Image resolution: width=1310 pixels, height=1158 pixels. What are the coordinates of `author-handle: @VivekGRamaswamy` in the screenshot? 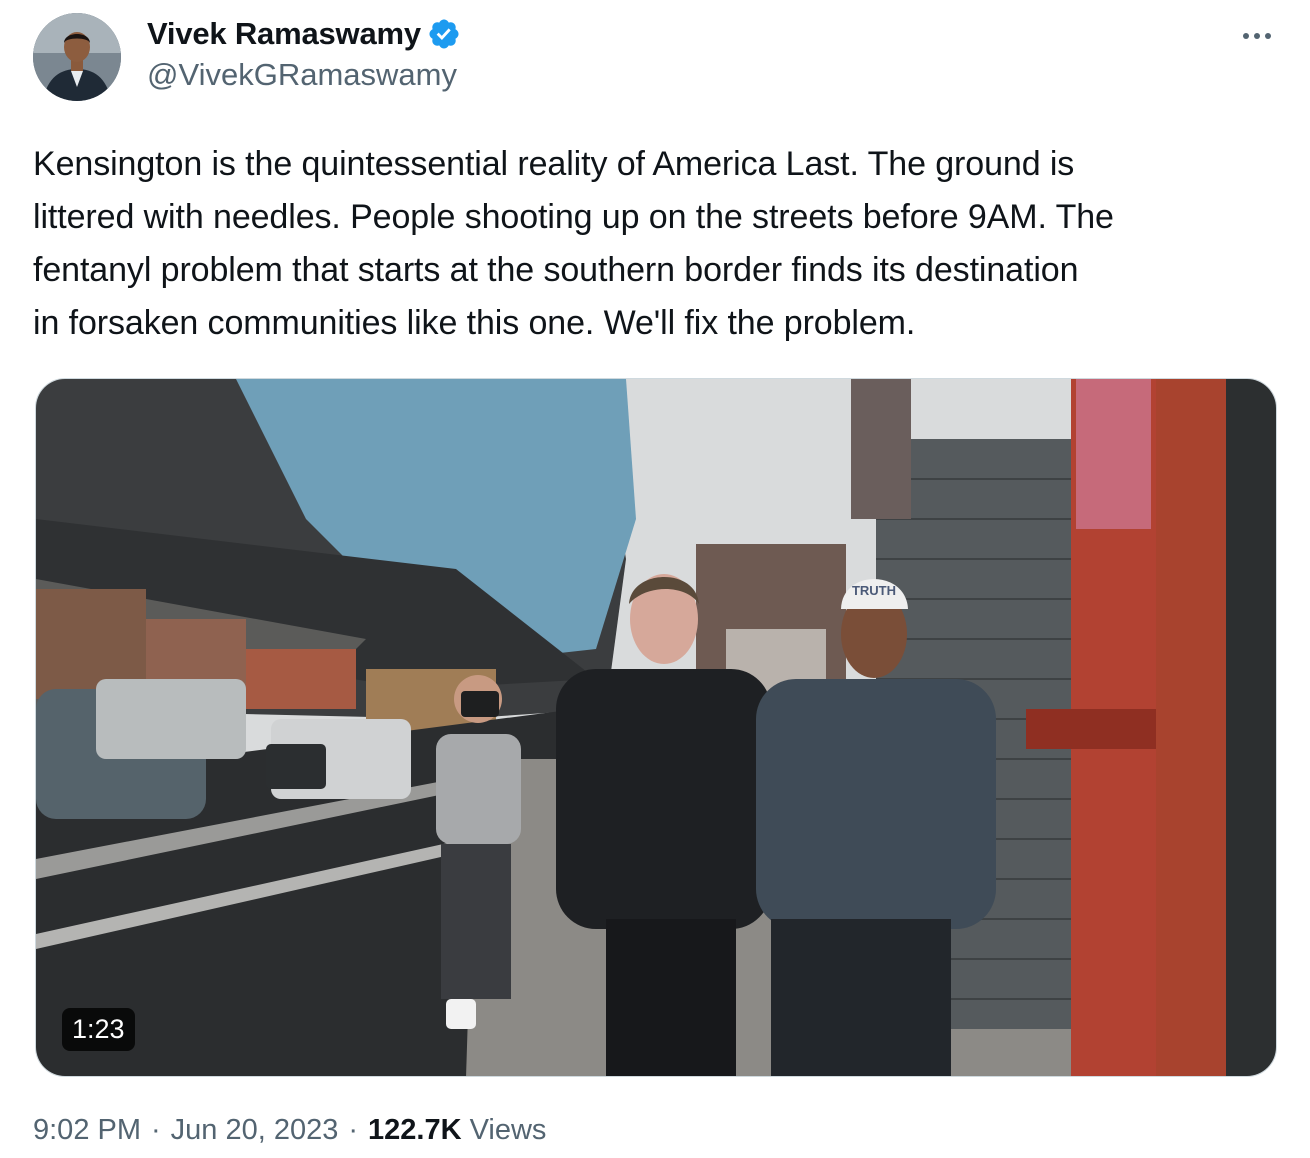 It's located at (302, 75).